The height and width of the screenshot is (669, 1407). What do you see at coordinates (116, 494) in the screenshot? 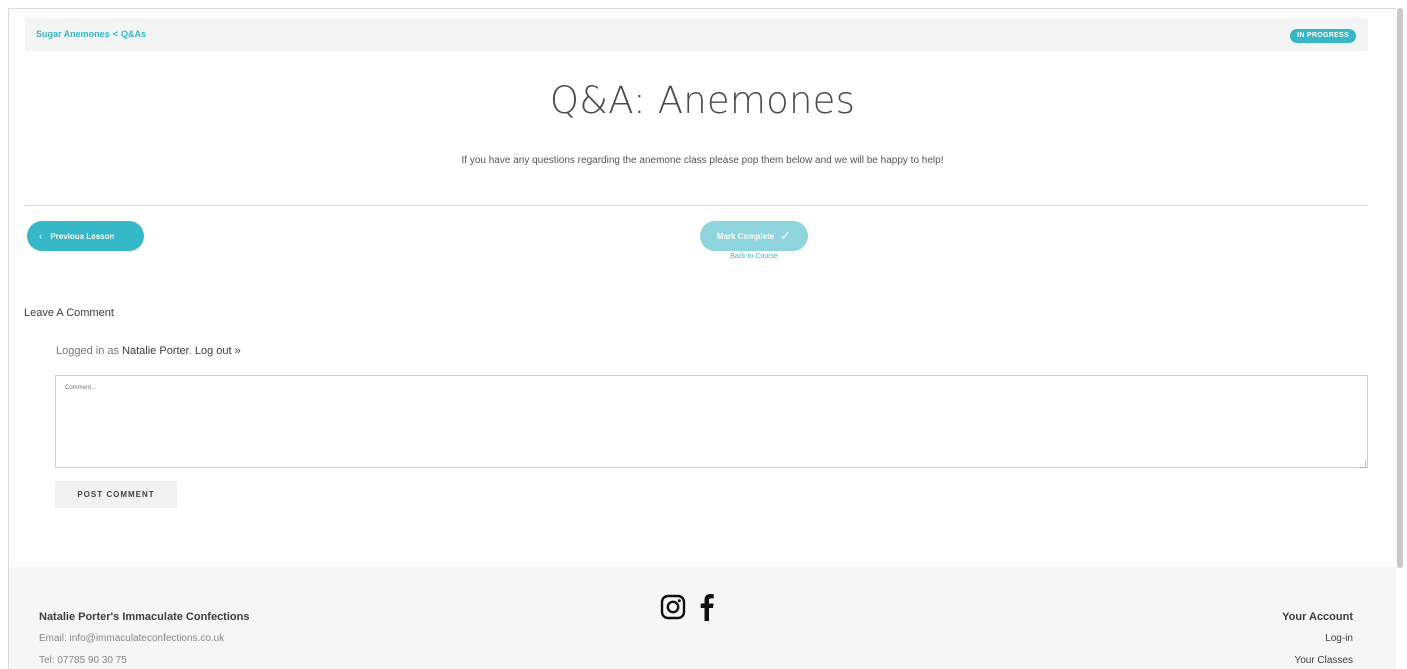
I see `post-comment-button: POST COMMENT` at bounding box center [116, 494].